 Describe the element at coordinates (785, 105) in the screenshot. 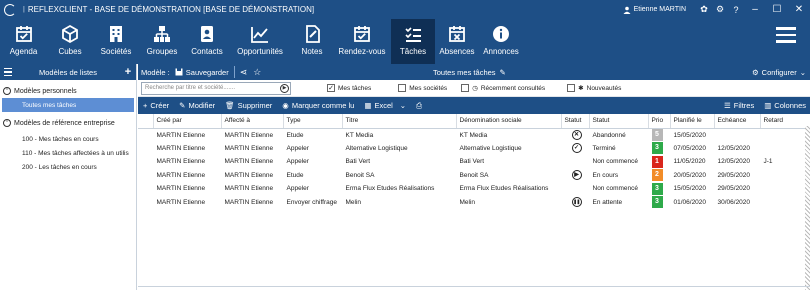

I see `columns-button: ▥ Colonnes` at that location.